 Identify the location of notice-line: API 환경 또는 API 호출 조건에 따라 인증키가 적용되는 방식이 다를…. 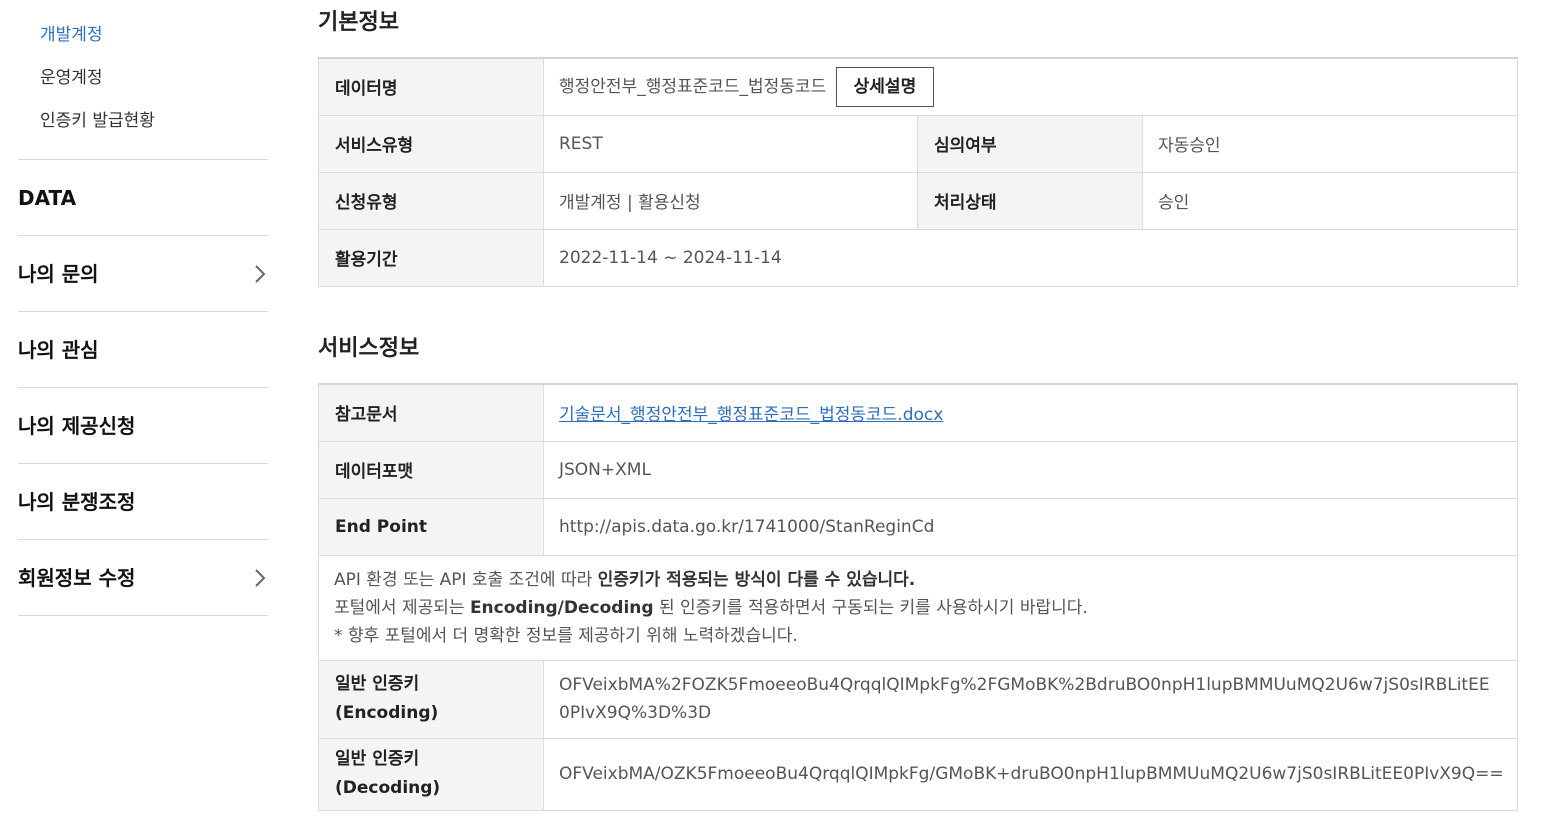
(918, 580).